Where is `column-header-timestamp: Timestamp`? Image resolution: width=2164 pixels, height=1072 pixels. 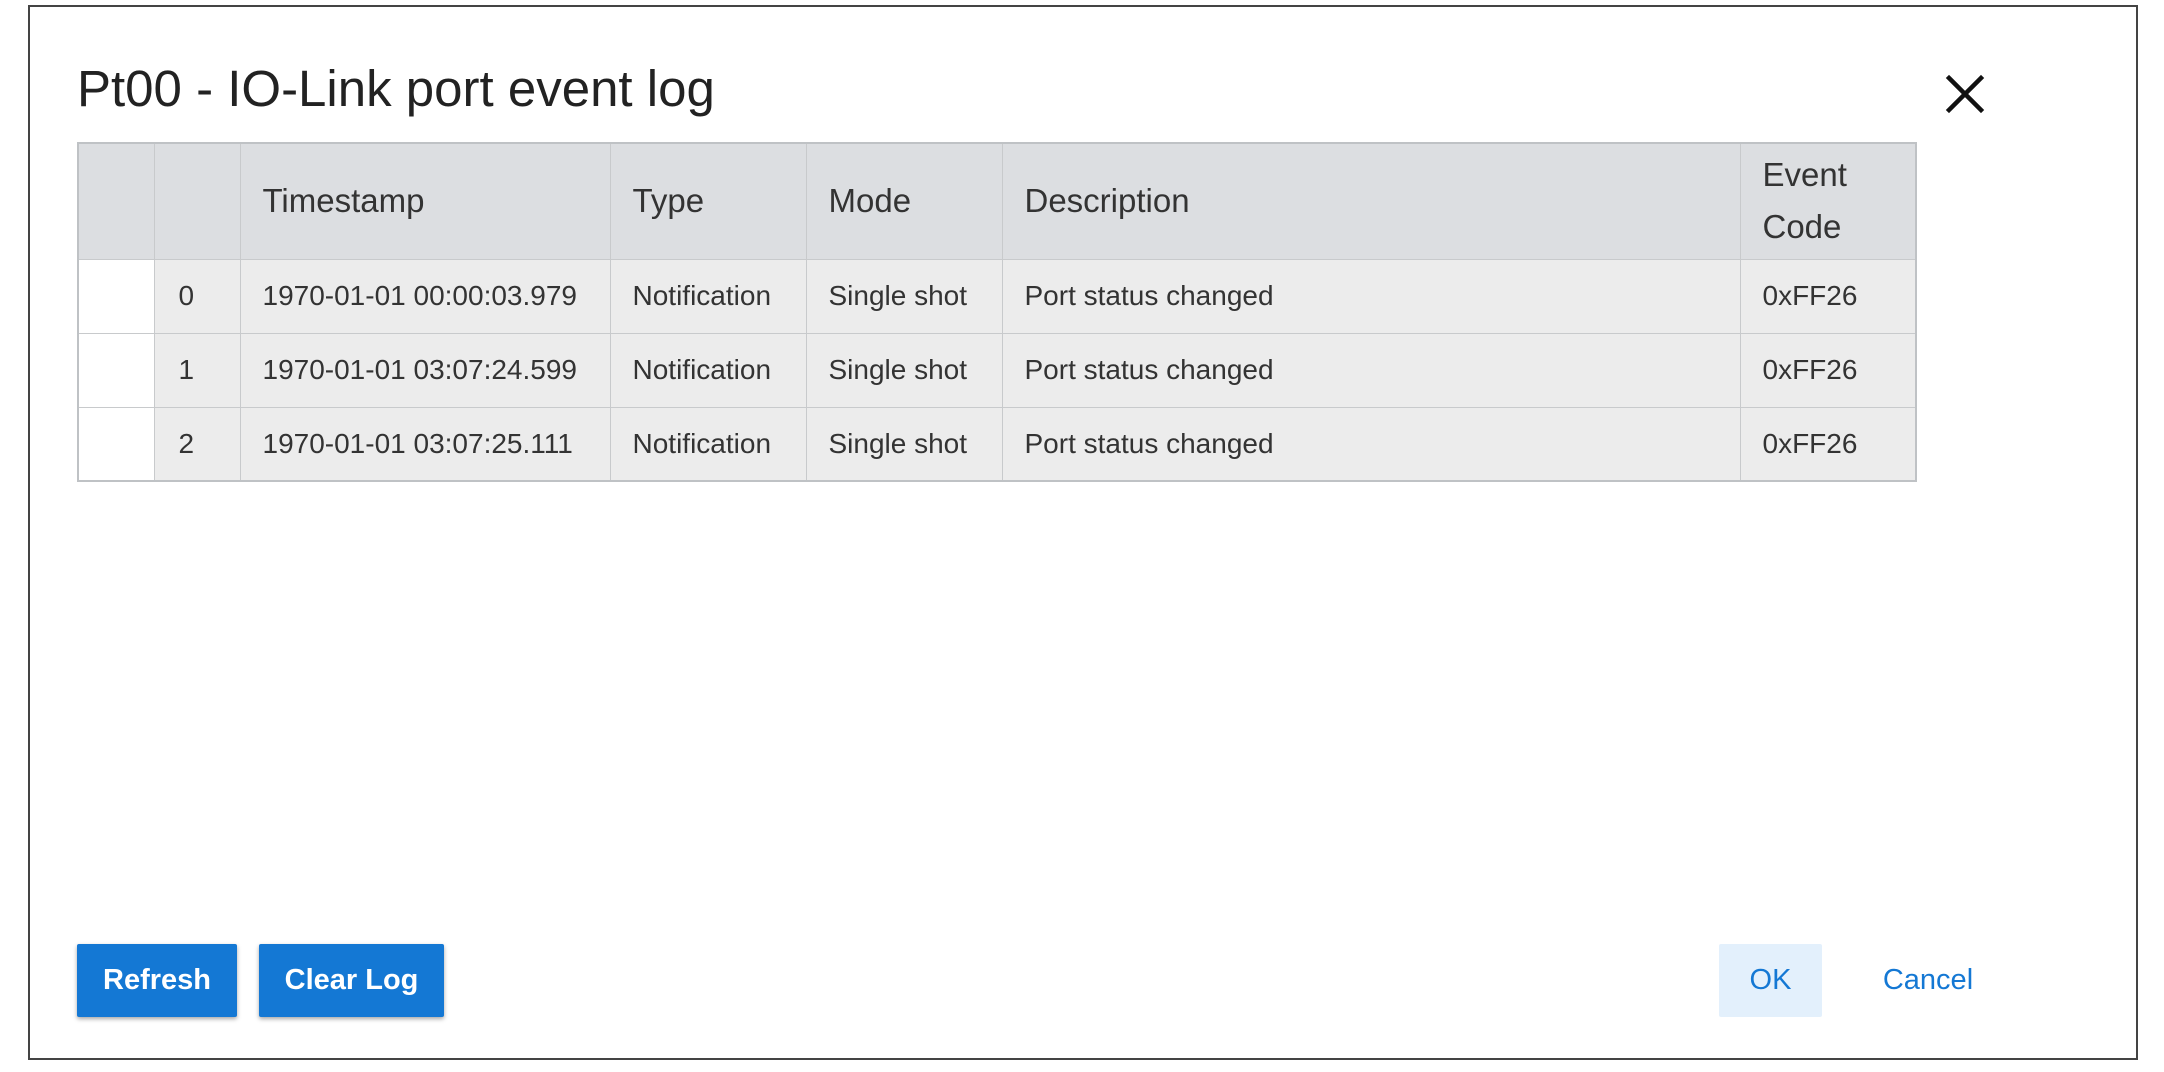
column-header-timestamp: Timestamp is located at coordinates (425, 201).